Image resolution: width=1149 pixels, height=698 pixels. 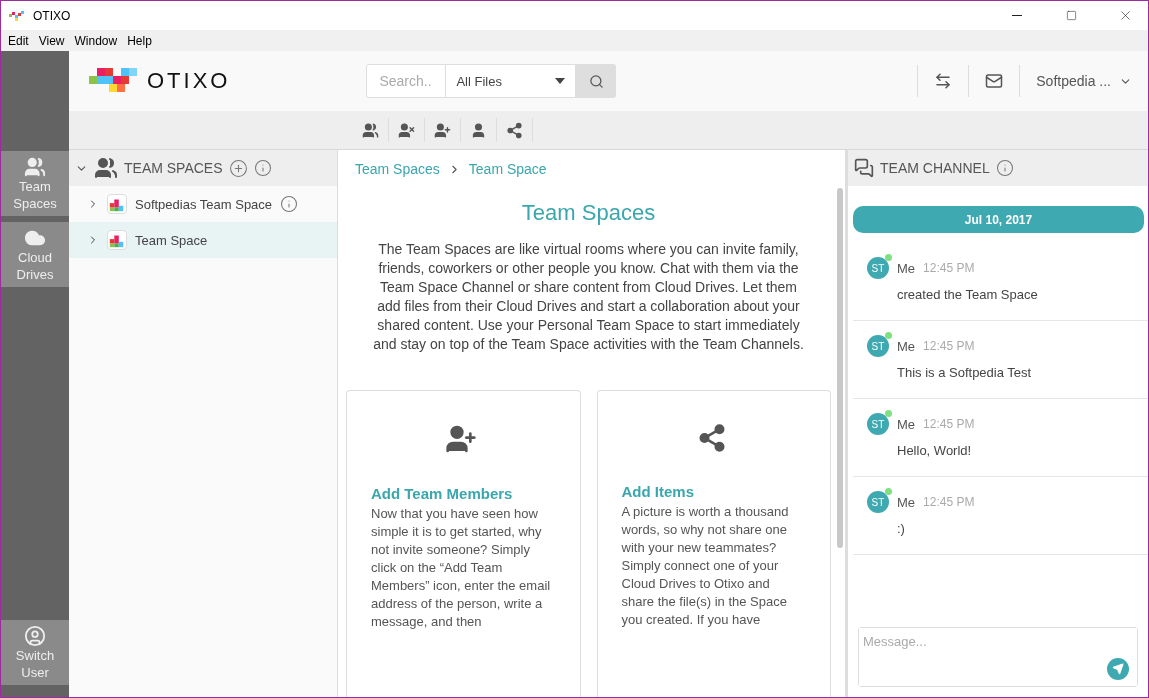 I want to click on caret-icon, so click(x=560, y=81).